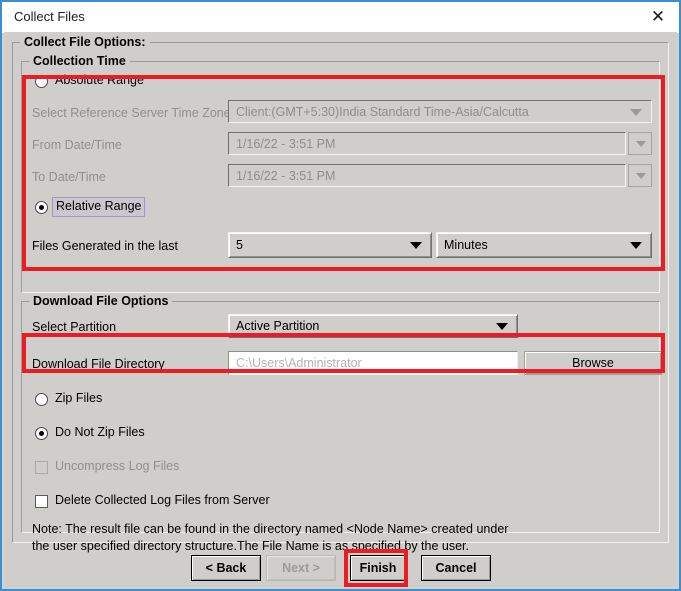  I want to click on cancel-button-label: Cancel, so click(456, 568).